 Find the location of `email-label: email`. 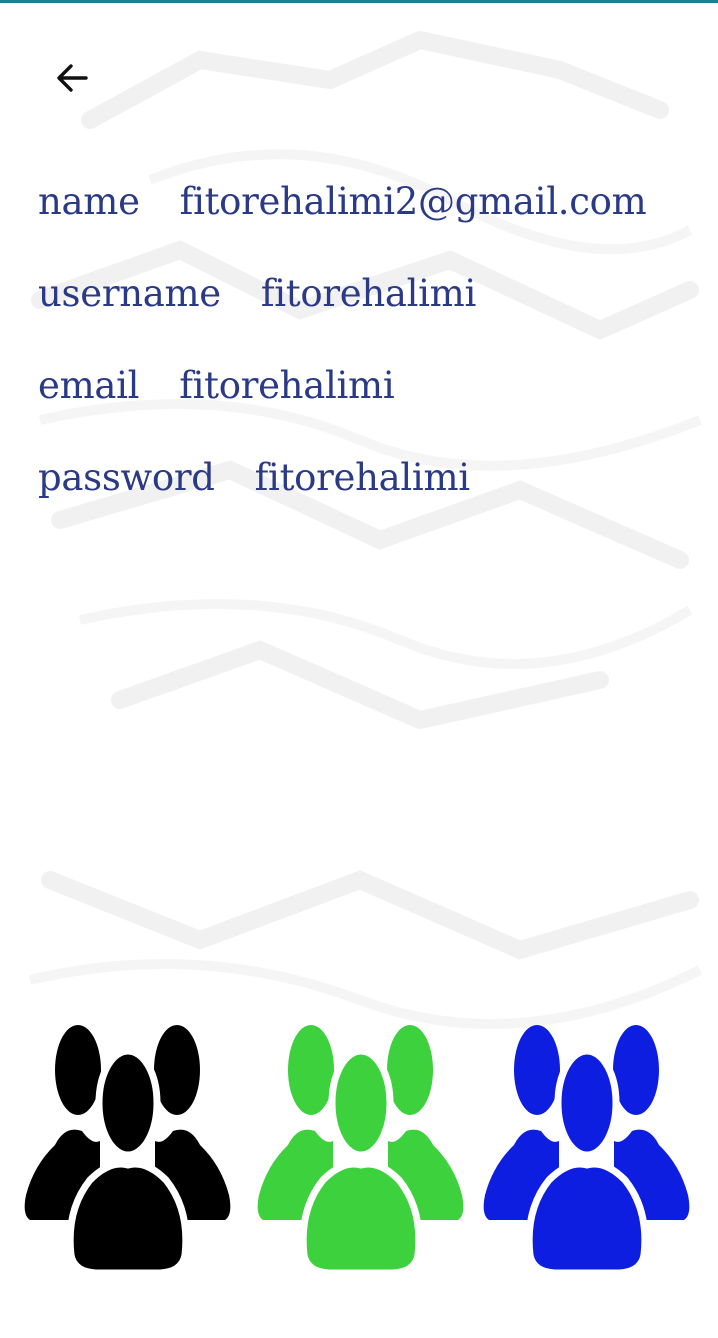

email-label: email is located at coordinates (89, 385).